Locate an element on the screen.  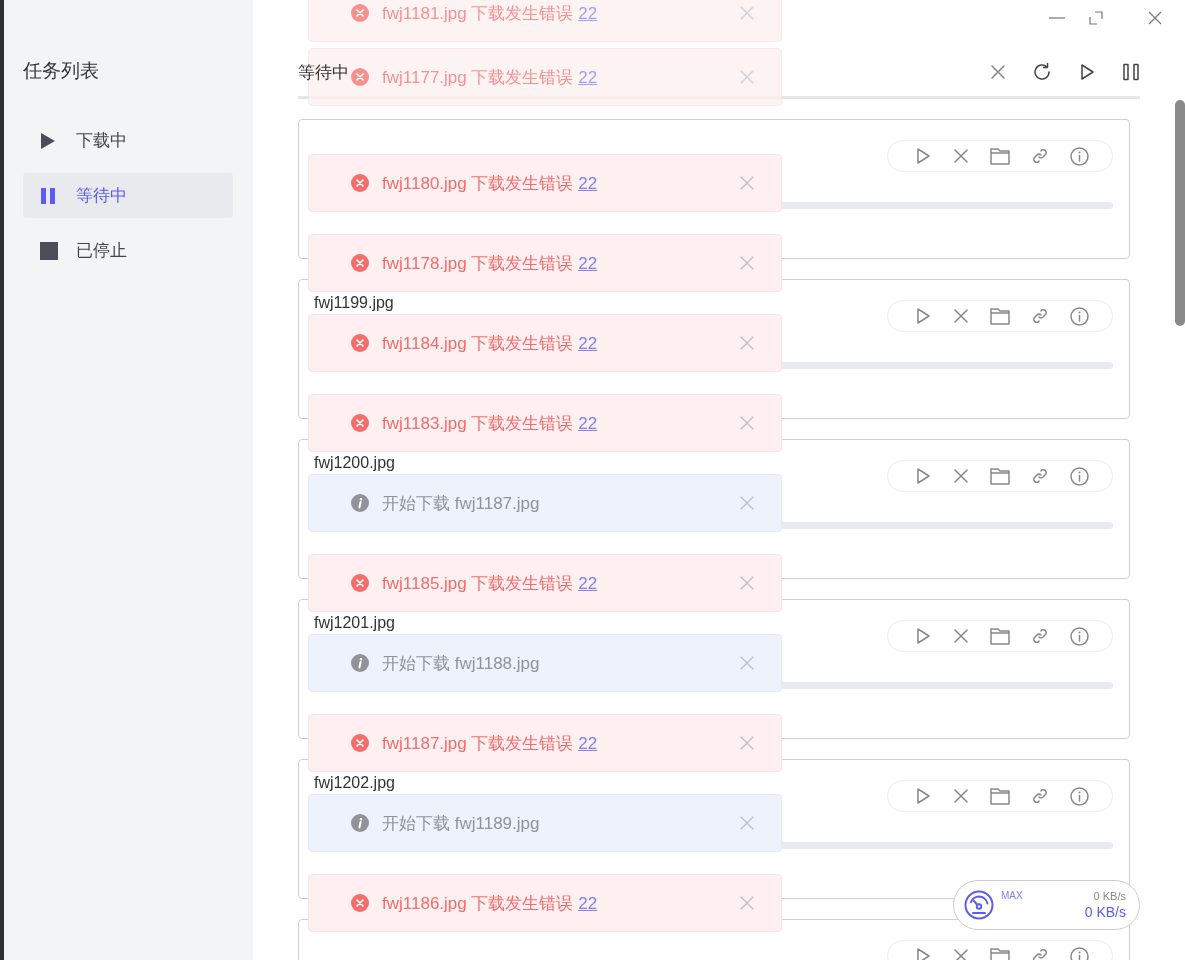
file-name: fwj1200.jpg is located at coordinates (354, 463).